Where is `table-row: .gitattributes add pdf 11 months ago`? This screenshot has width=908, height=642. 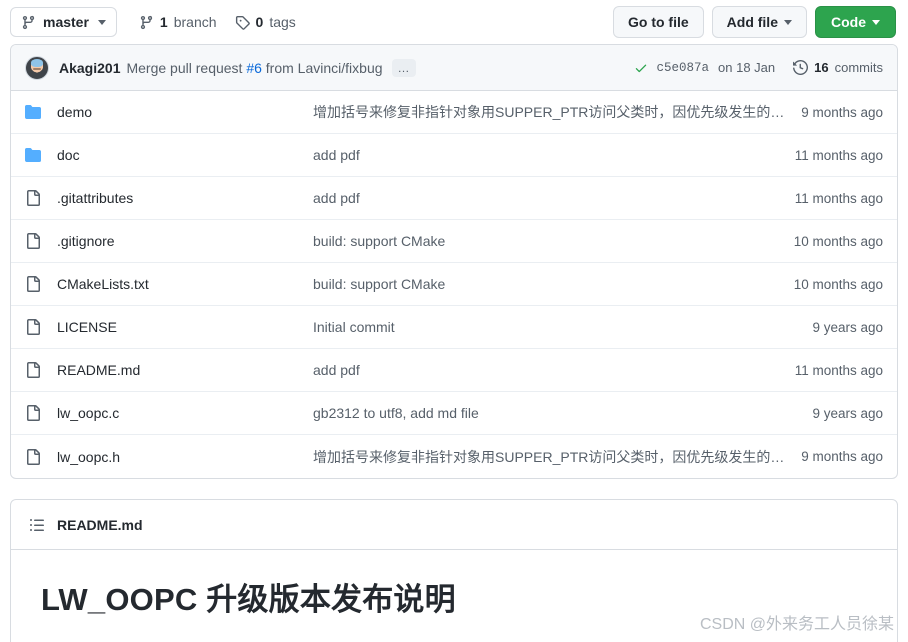
table-row: .gitattributes add pdf 11 months ago is located at coordinates (454, 198).